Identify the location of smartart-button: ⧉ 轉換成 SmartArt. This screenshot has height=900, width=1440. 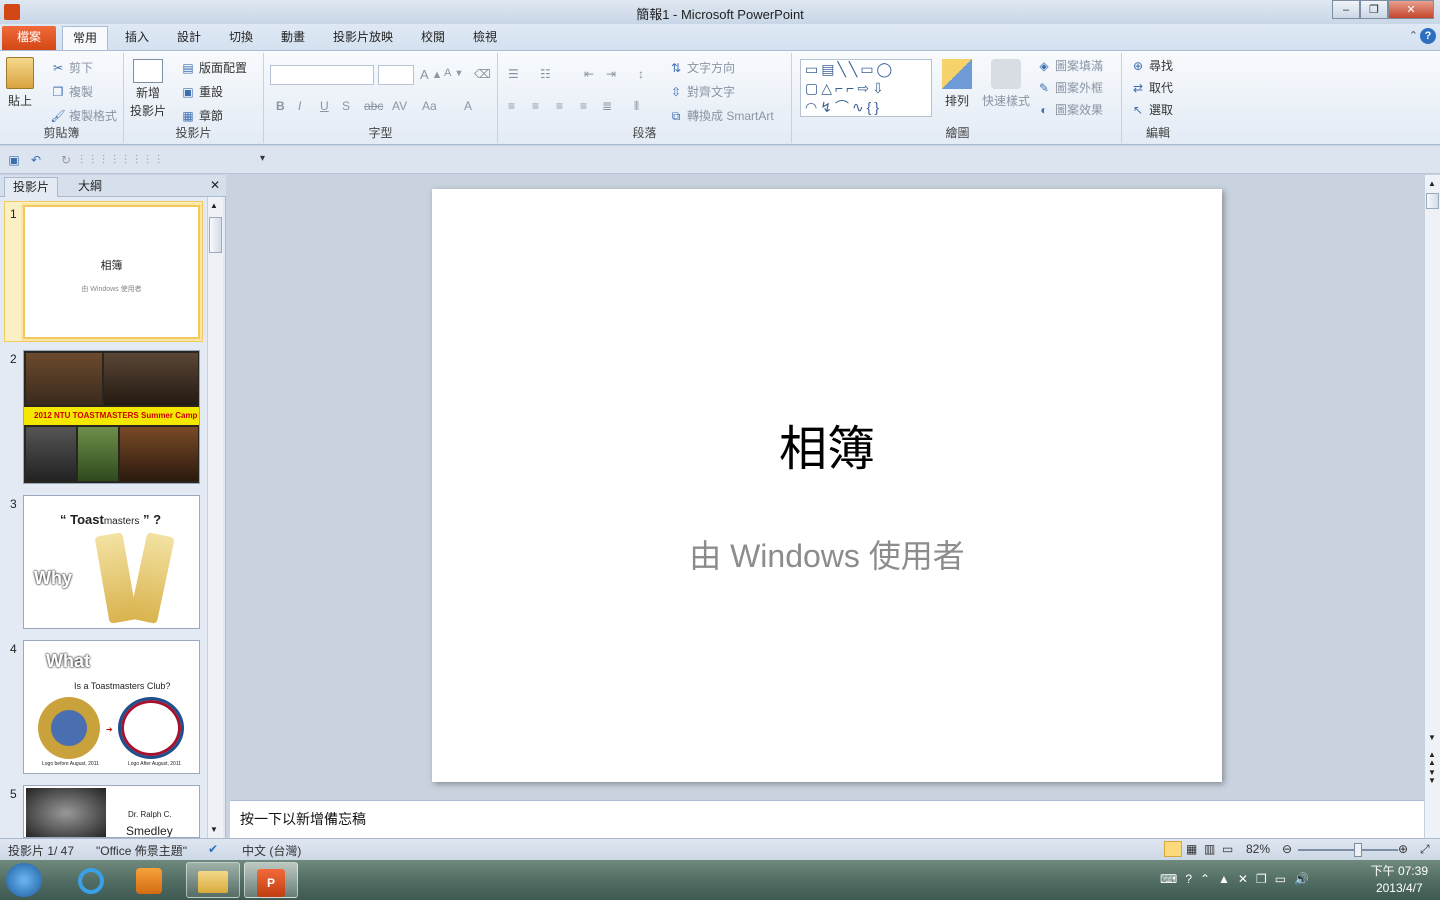
(721, 115).